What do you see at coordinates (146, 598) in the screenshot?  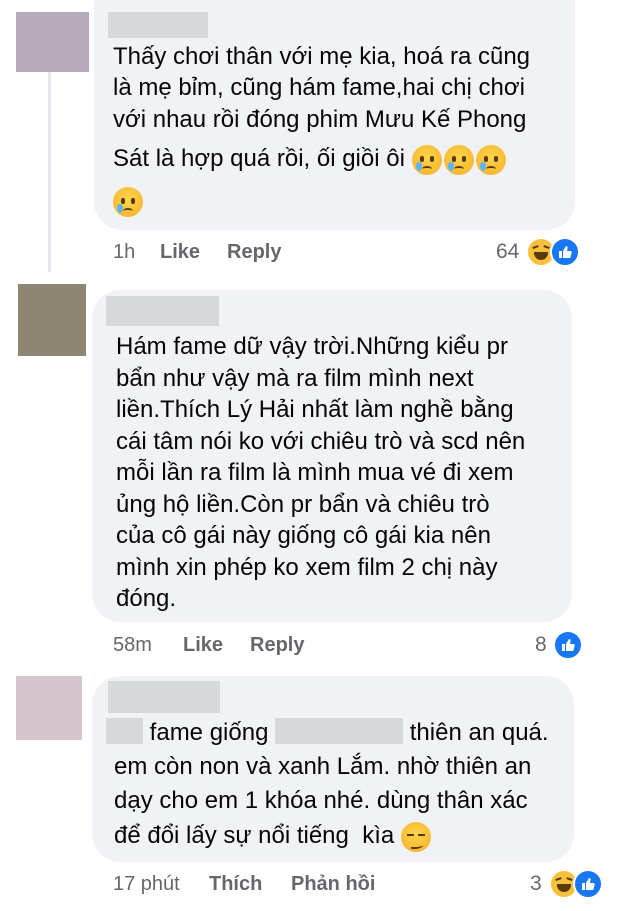 I see `comment-text-line: đóng.` at bounding box center [146, 598].